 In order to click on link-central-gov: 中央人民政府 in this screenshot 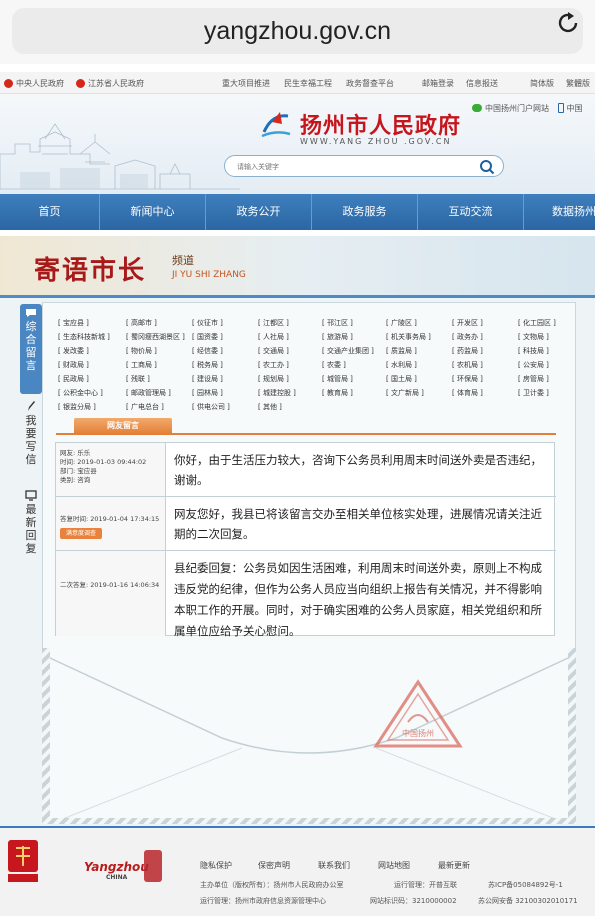, I will do `click(34, 83)`.